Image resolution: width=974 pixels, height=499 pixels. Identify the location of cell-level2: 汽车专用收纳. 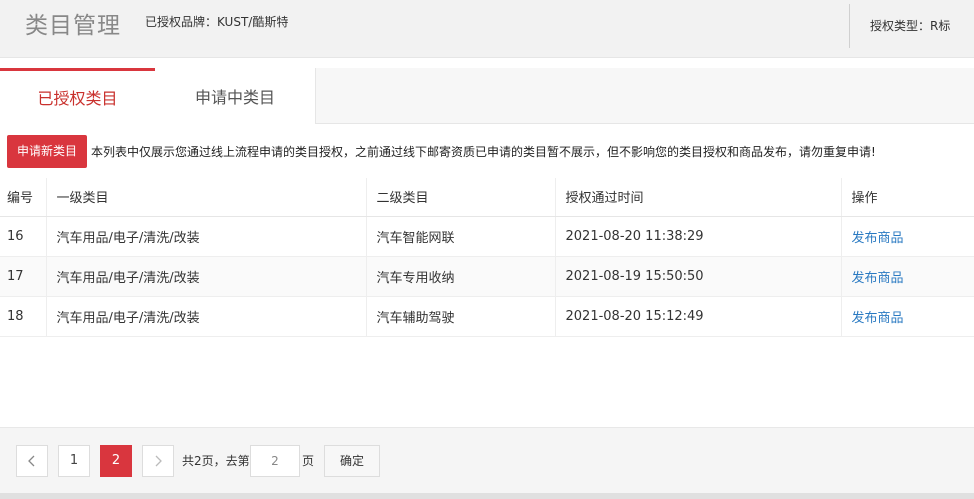
(461, 276).